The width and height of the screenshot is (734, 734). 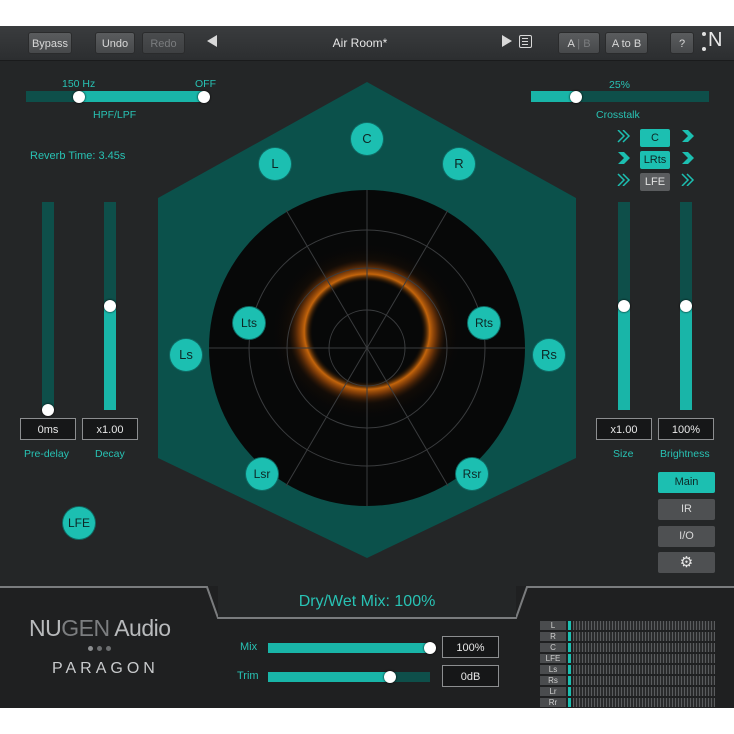 What do you see at coordinates (115, 115) in the screenshot?
I see `hpf-lpf-label: HPF/LPF` at bounding box center [115, 115].